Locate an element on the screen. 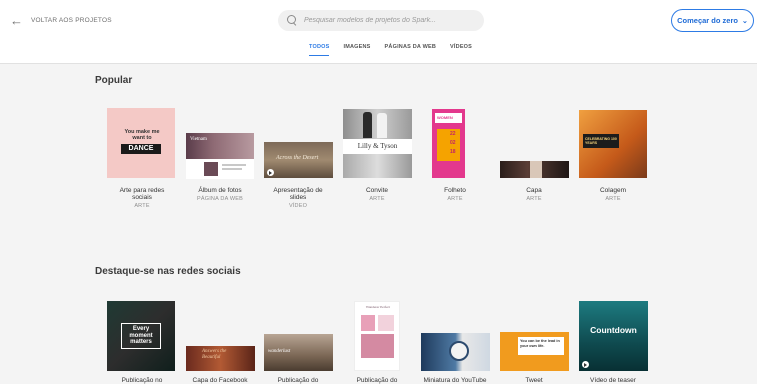  template-name: Colagem is located at coordinates (612, 190).